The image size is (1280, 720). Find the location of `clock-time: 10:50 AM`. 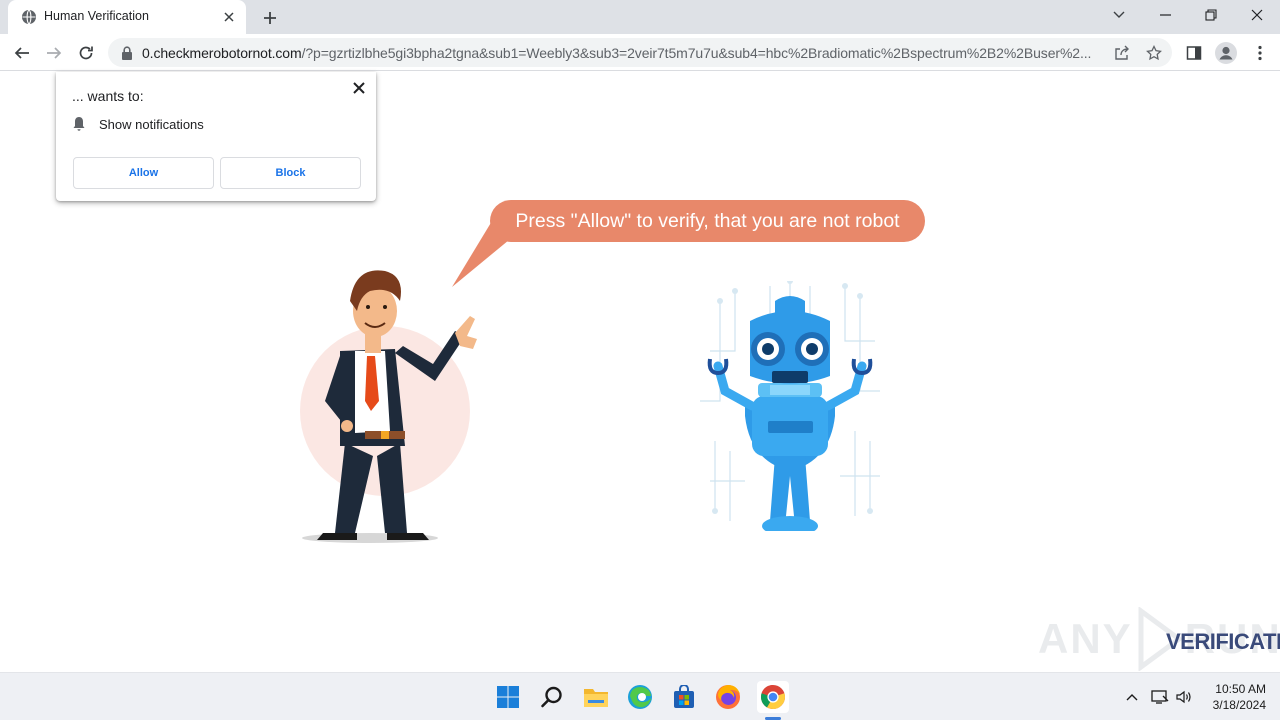

clock-time: 10:50 AM is located at coordinates (1240, 689).